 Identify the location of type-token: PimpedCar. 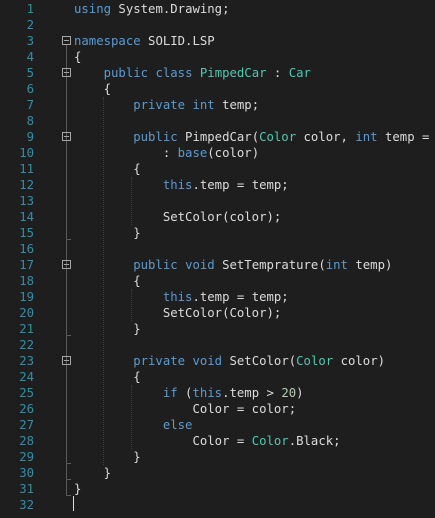
(233, 73).